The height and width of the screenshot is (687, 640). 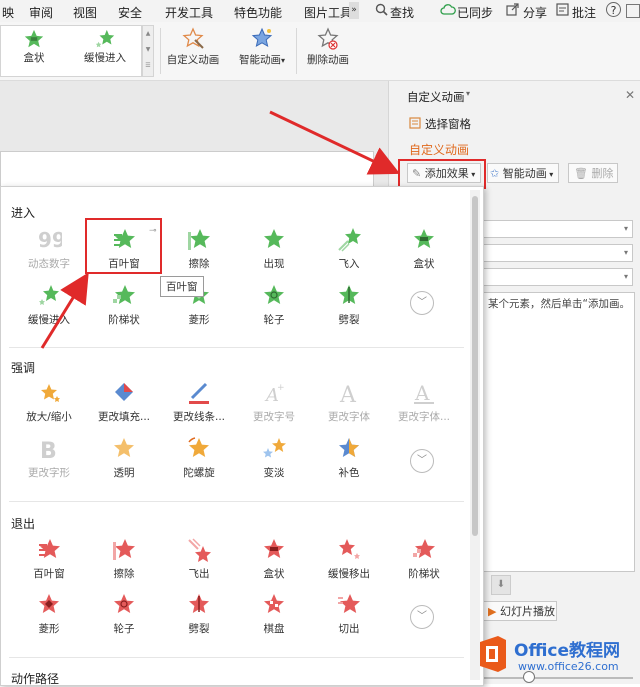 I want to click on animation-gallery: 盒状 缓慢进入, so click(x=71, y=51).